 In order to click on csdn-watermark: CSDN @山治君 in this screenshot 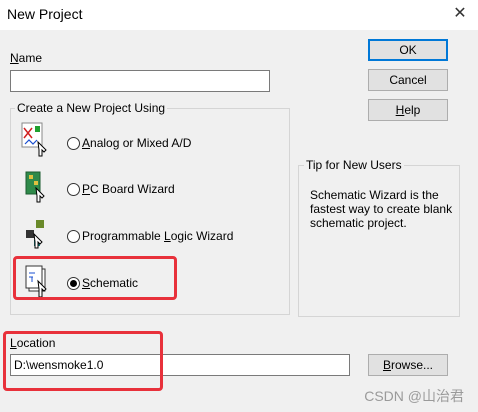, I will do `click(414, 396)`.